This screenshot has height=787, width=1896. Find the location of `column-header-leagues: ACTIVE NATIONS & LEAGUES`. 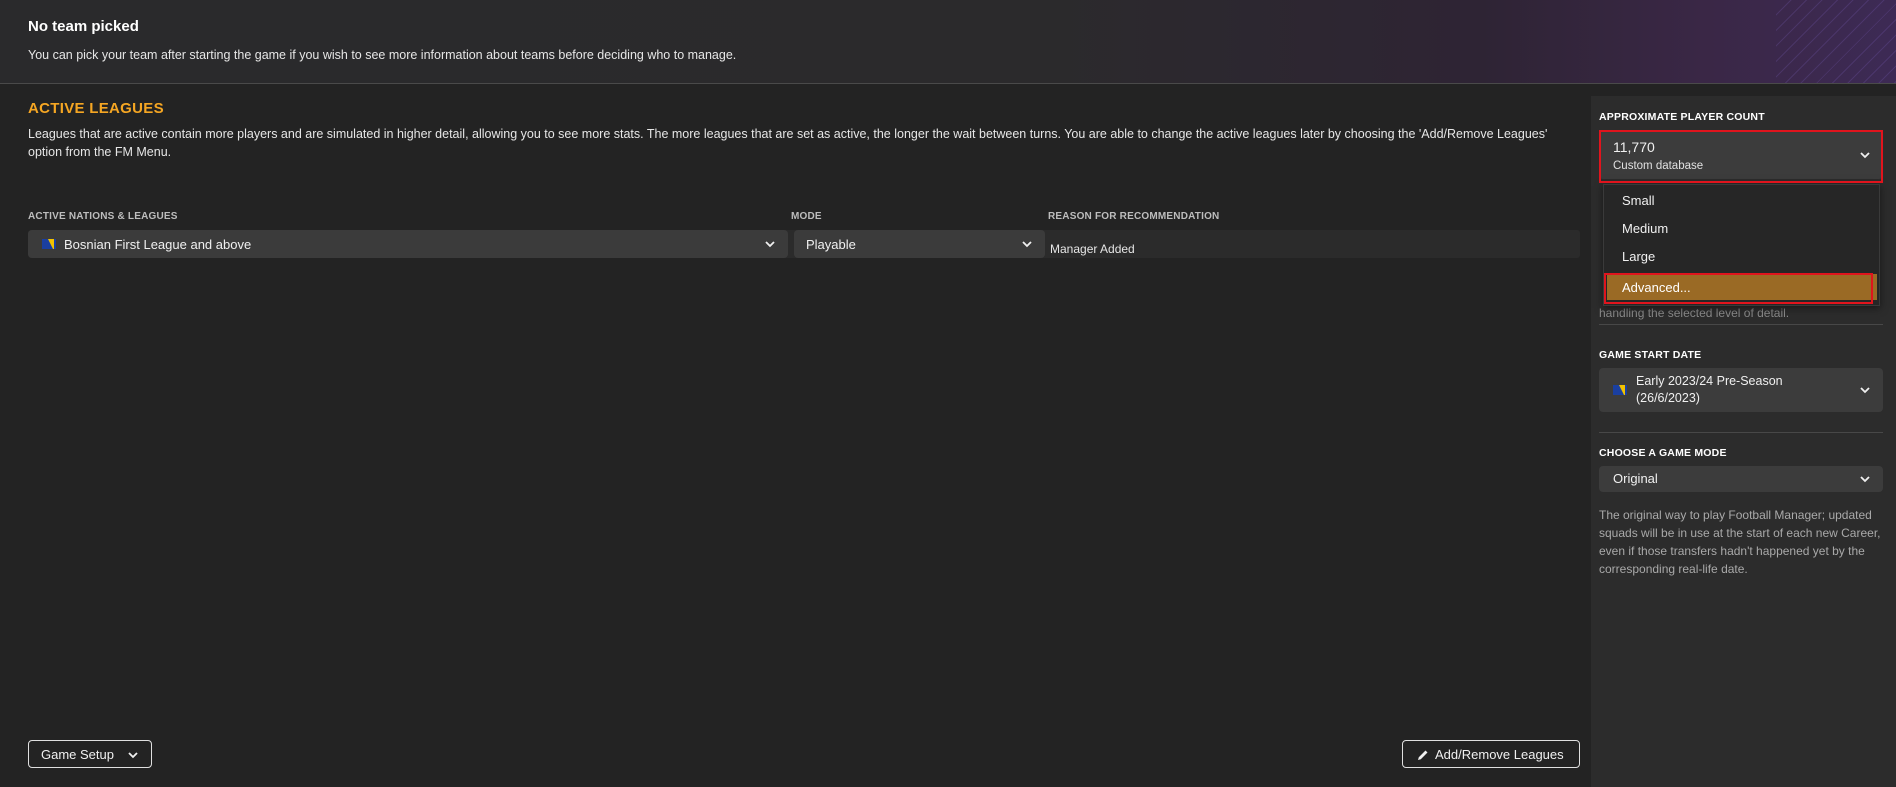

column-header-leagues: ACTIVE NATIONS & LEAGUES is located at coordinates (103, 216).